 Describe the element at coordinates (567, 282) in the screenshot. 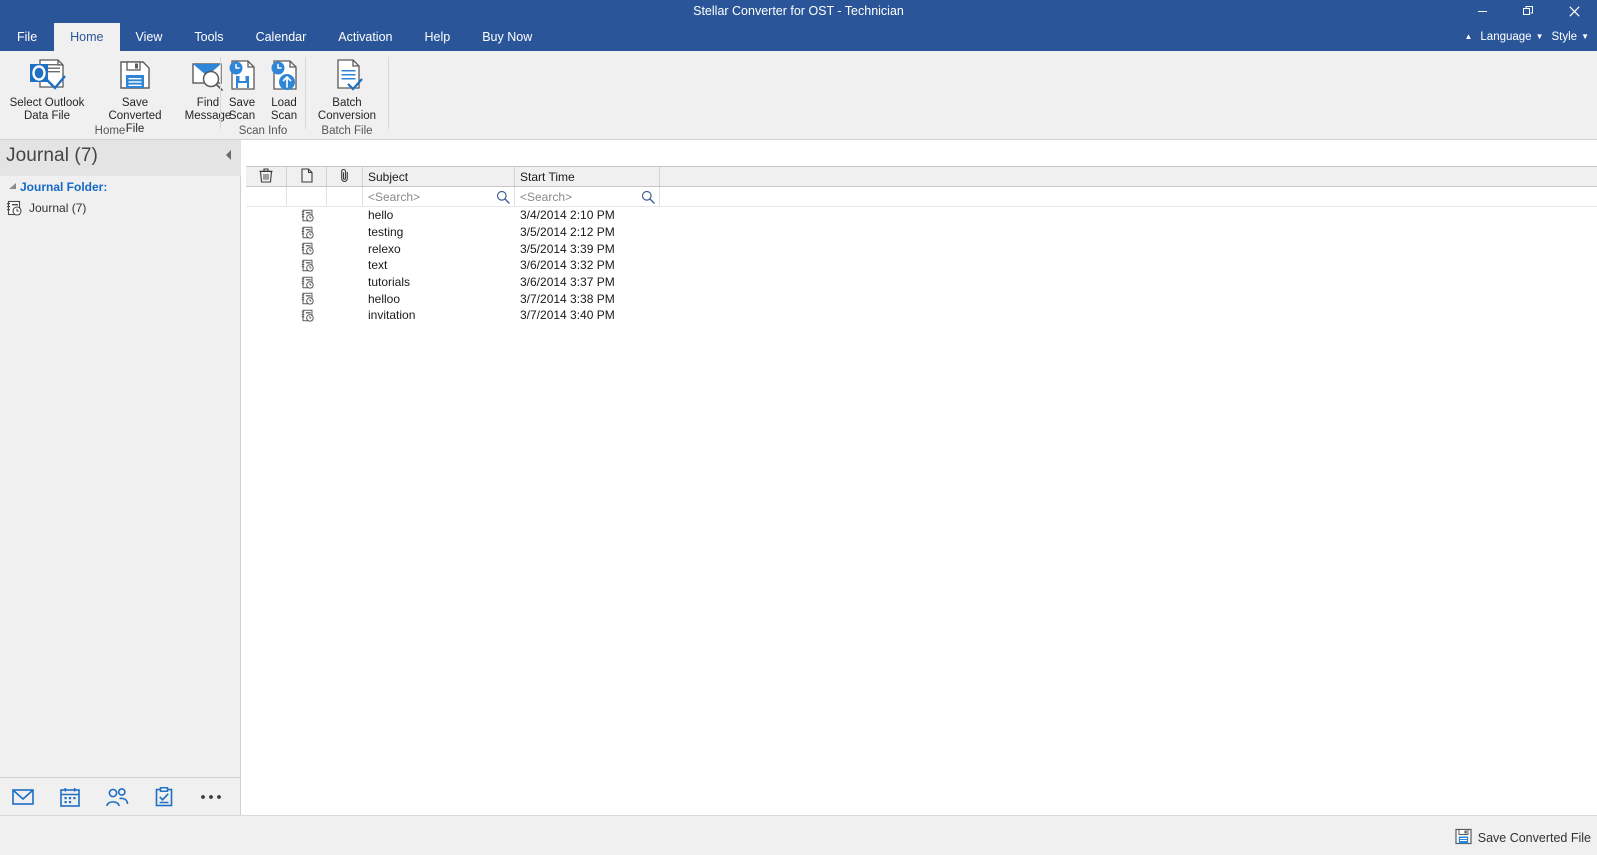

I see `row-cell-start-time: 3/6/2014 3:37 PM` at that location.